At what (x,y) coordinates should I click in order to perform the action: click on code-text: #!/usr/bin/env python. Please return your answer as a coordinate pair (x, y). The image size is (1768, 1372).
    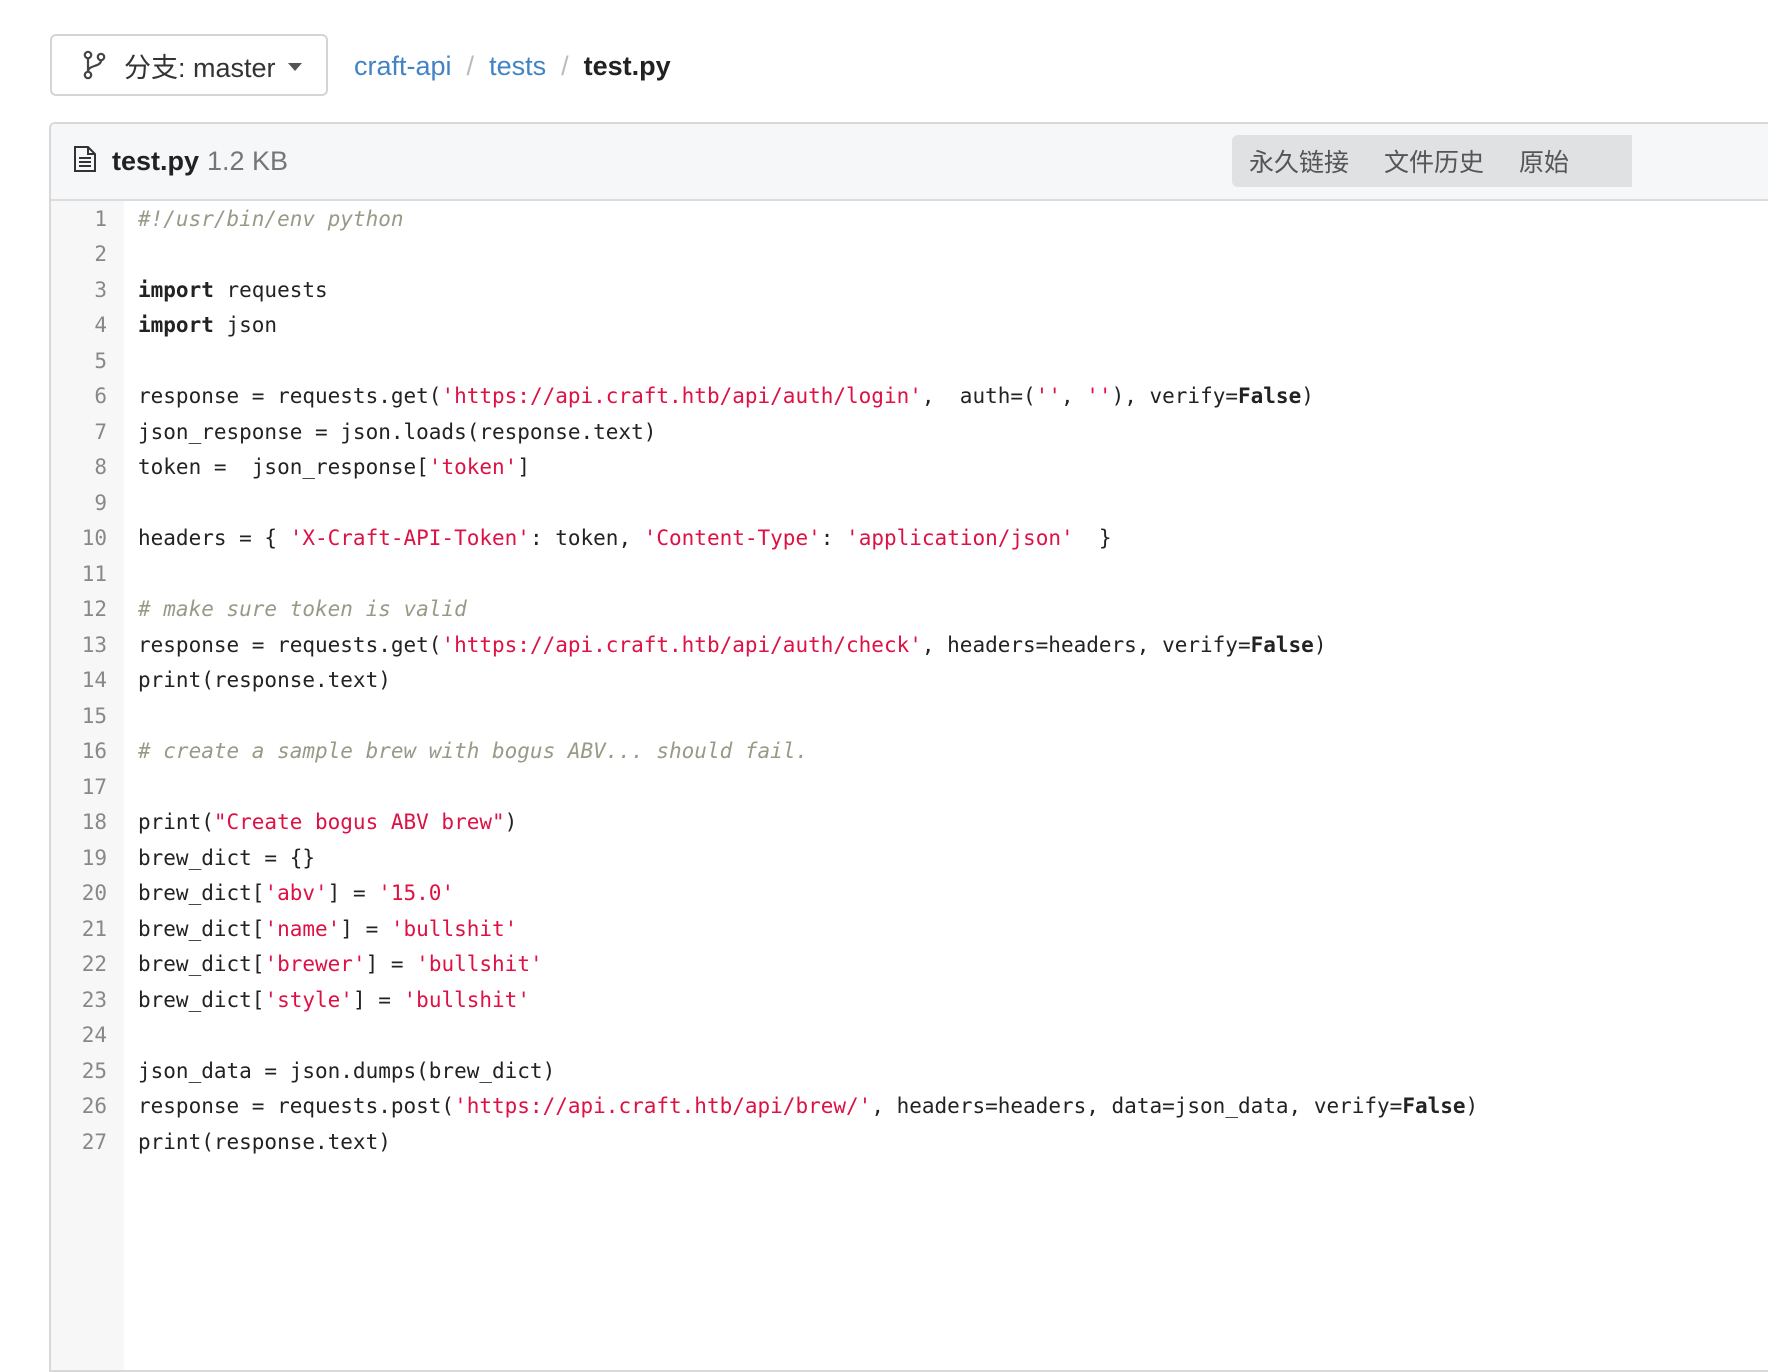
    Looking at the image, I should click on (271, 219).